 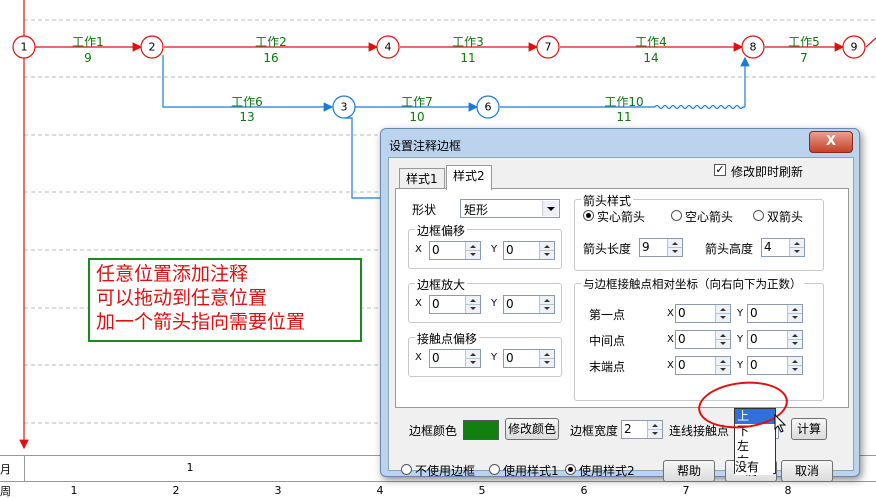 What do you see at coordinates (24, 47) in the screenshot?
I see `node-label: 1` at bounding box center [24, 47].